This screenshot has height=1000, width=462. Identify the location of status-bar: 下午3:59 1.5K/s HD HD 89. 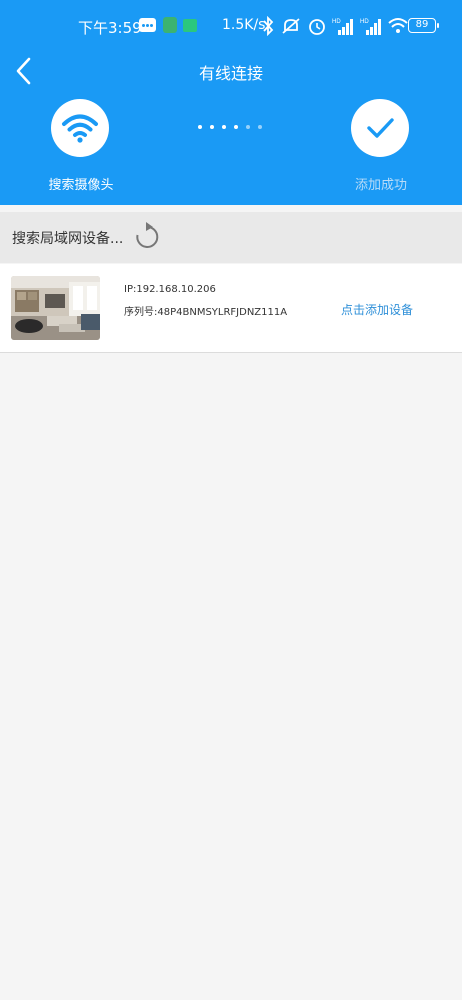
(231, 26).